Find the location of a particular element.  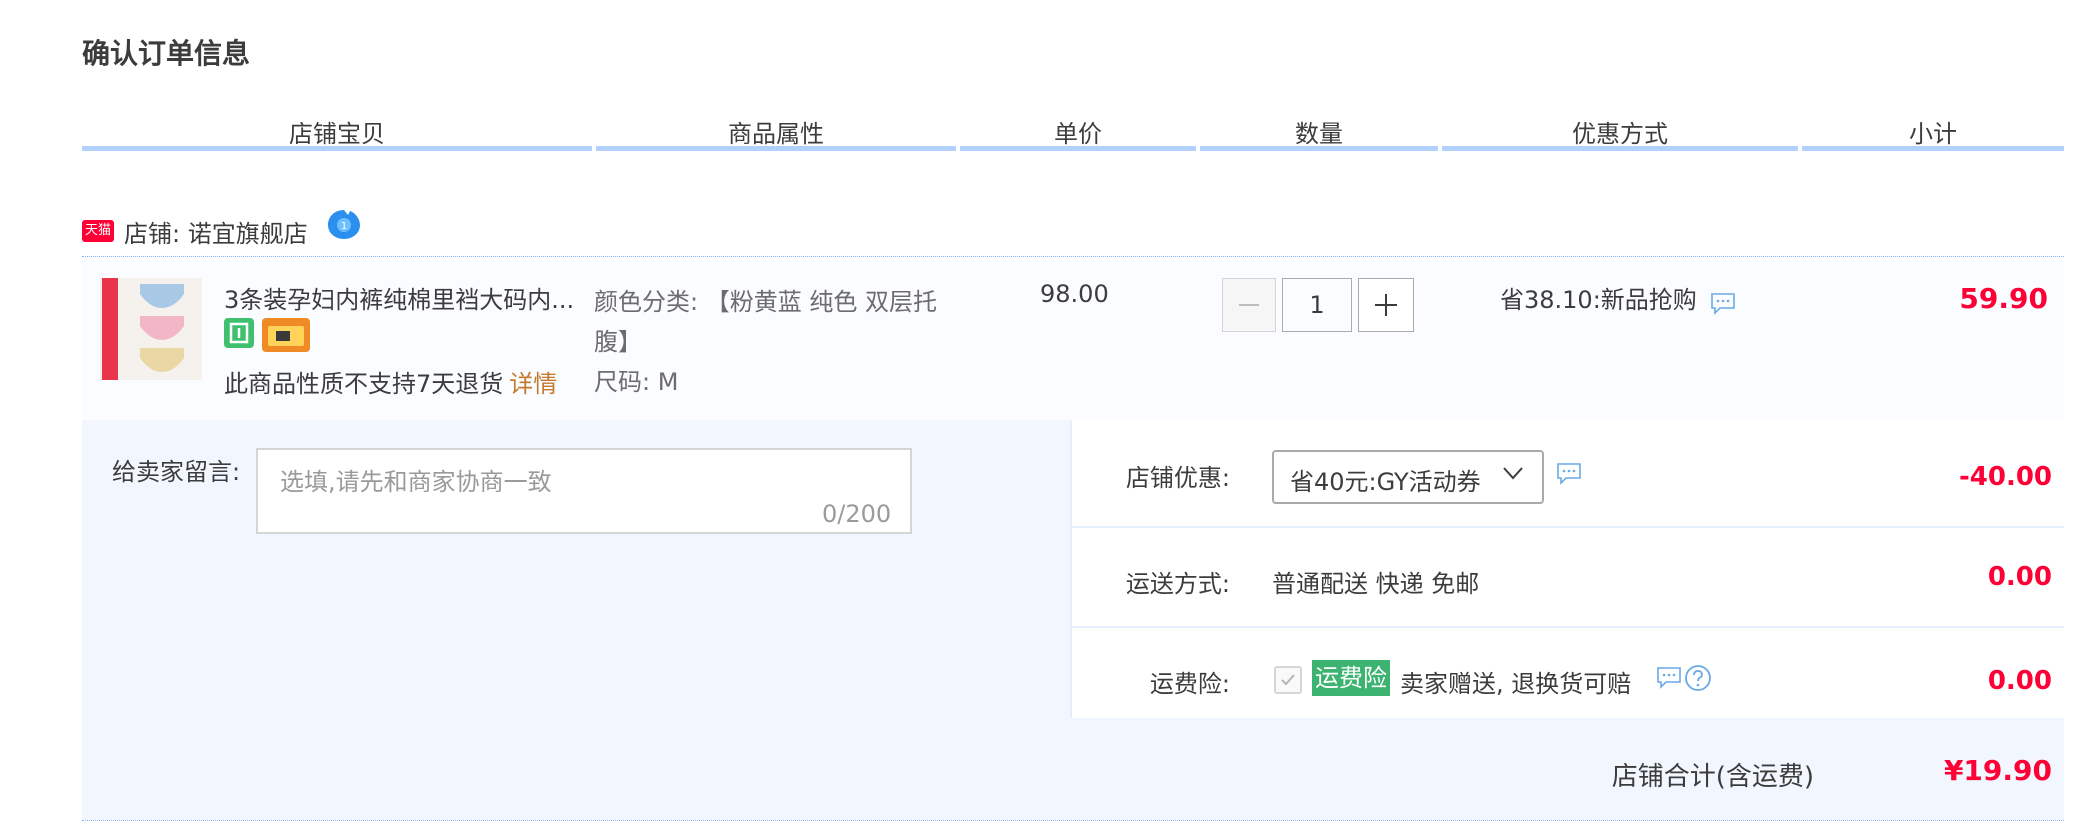

service-guarantee-icon is located at coordinates (239, 333).